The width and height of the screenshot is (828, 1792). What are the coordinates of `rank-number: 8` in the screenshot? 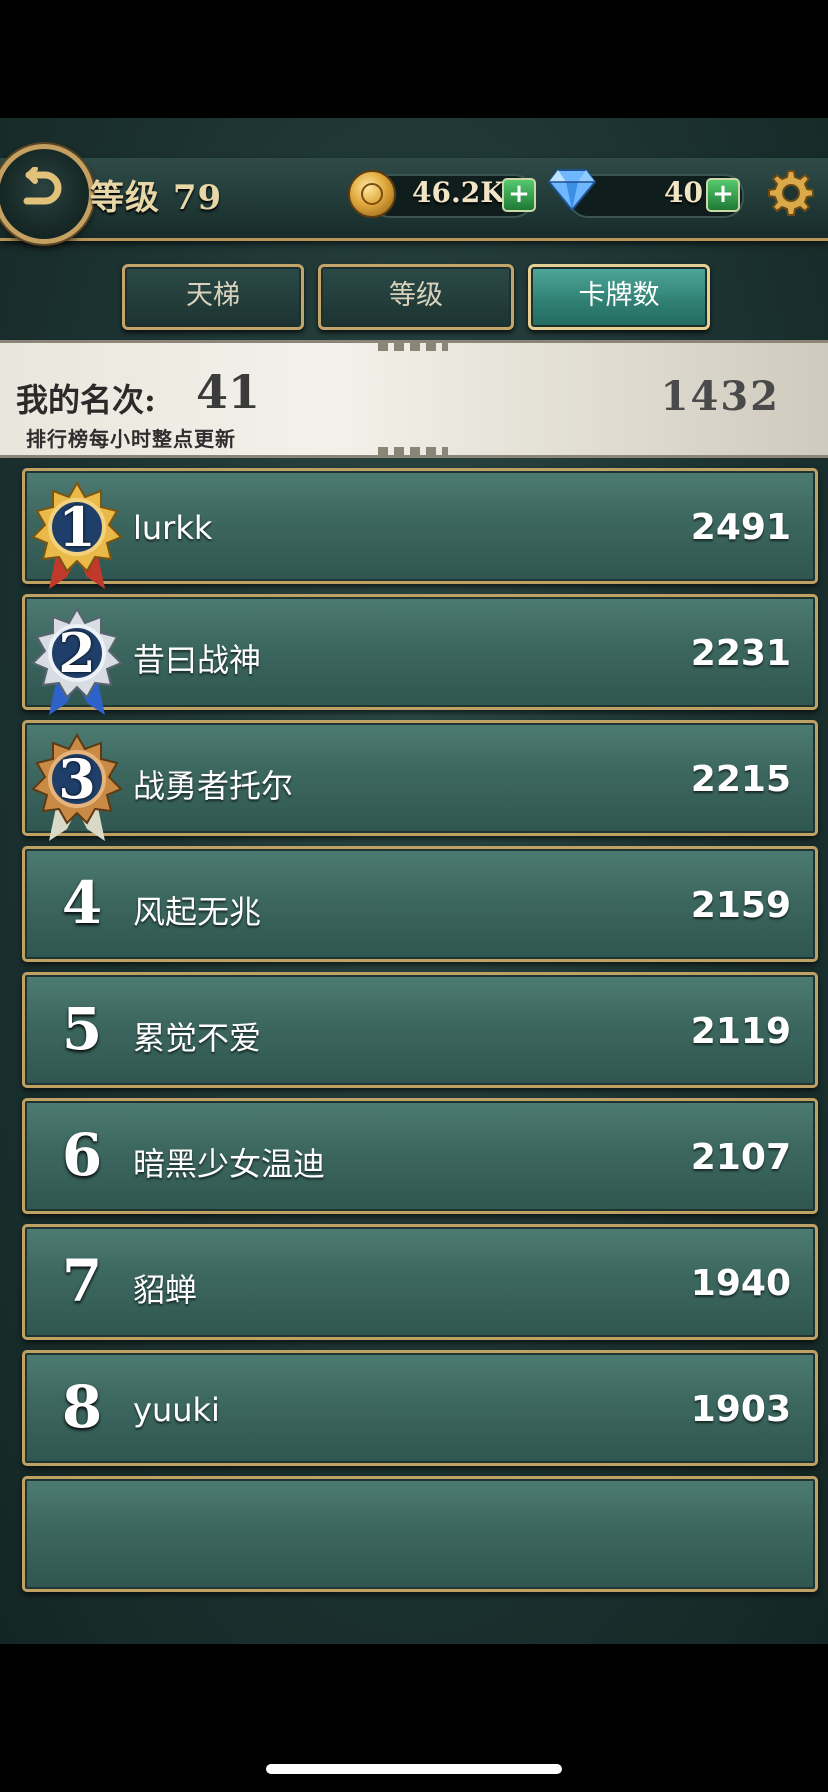 It's located at (82, 1407).